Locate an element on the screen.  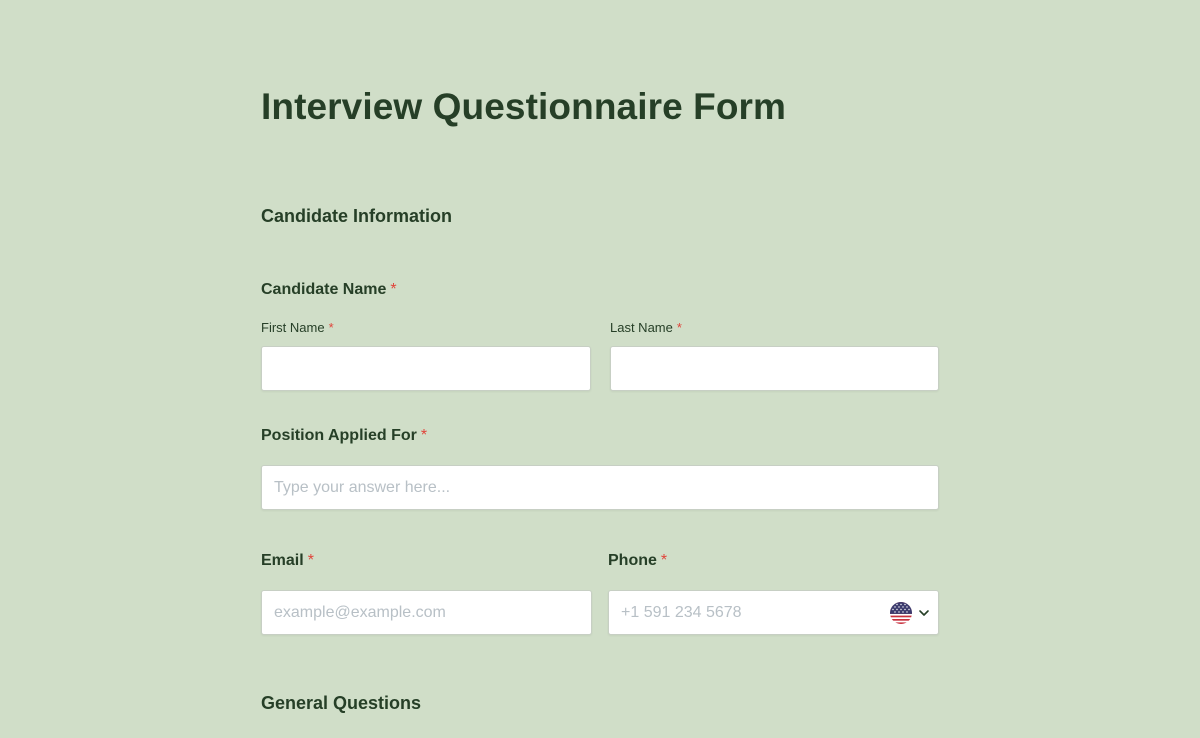
email-label-text: Email is located at coordinates (282, 560).